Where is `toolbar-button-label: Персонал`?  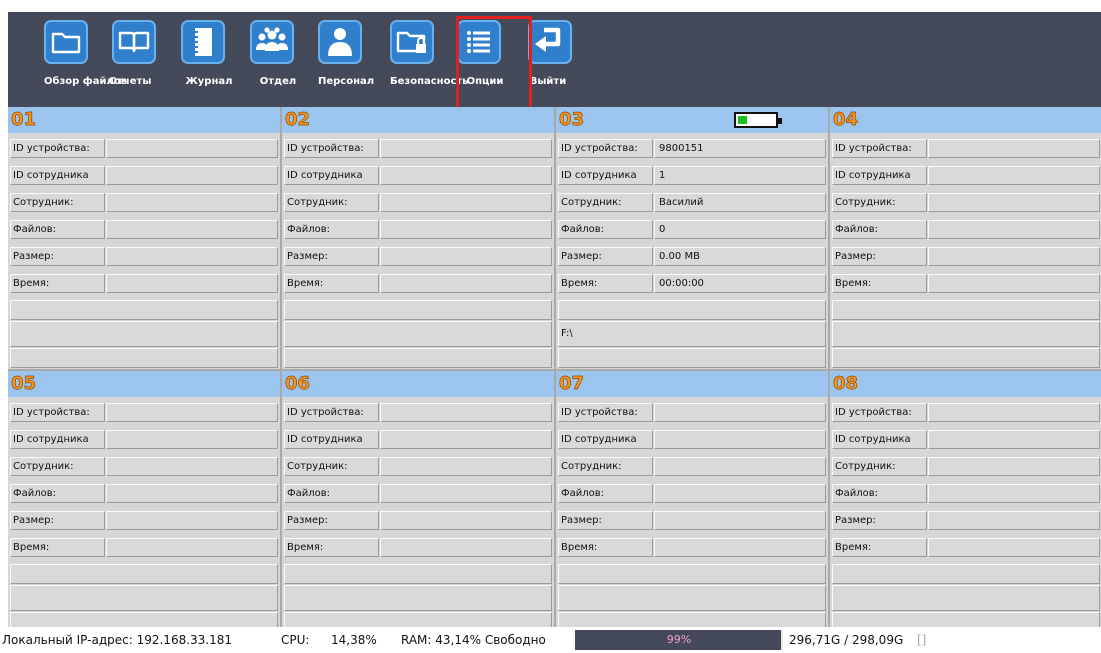
toolbar-button-label: Персонал is located at coordinates (346, 81).